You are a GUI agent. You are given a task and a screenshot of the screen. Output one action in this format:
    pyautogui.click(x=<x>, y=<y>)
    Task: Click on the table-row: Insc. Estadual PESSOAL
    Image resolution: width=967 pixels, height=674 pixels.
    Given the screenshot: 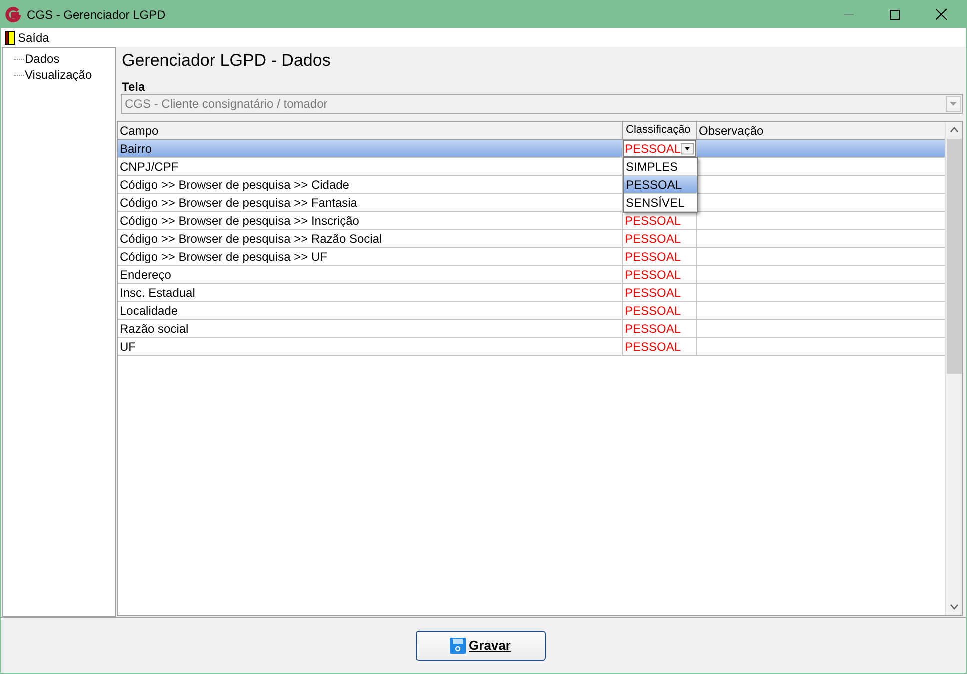 What is the action you would take?
    pyautogui.click(x=531, y=293)
    